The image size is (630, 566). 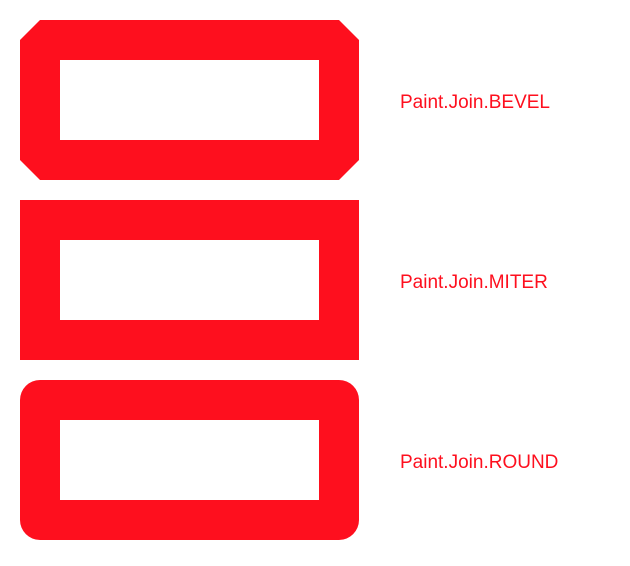 What do you see at coordinates (475, 102) in the screenshot?
I see `bevel-join-label: Paint.Join.BEVEL` at bounding box center [475, 102].